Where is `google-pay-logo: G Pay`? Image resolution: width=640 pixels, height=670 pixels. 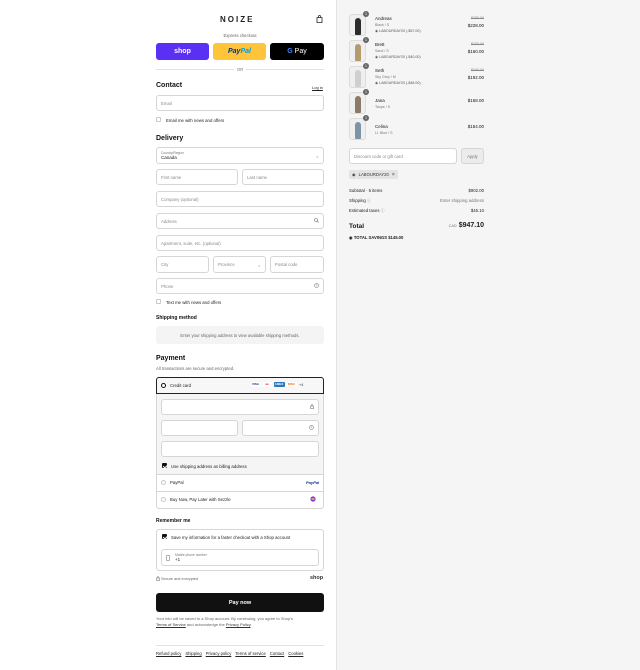
google-pay-logo: G Pay is located at coordinates (297, 51).